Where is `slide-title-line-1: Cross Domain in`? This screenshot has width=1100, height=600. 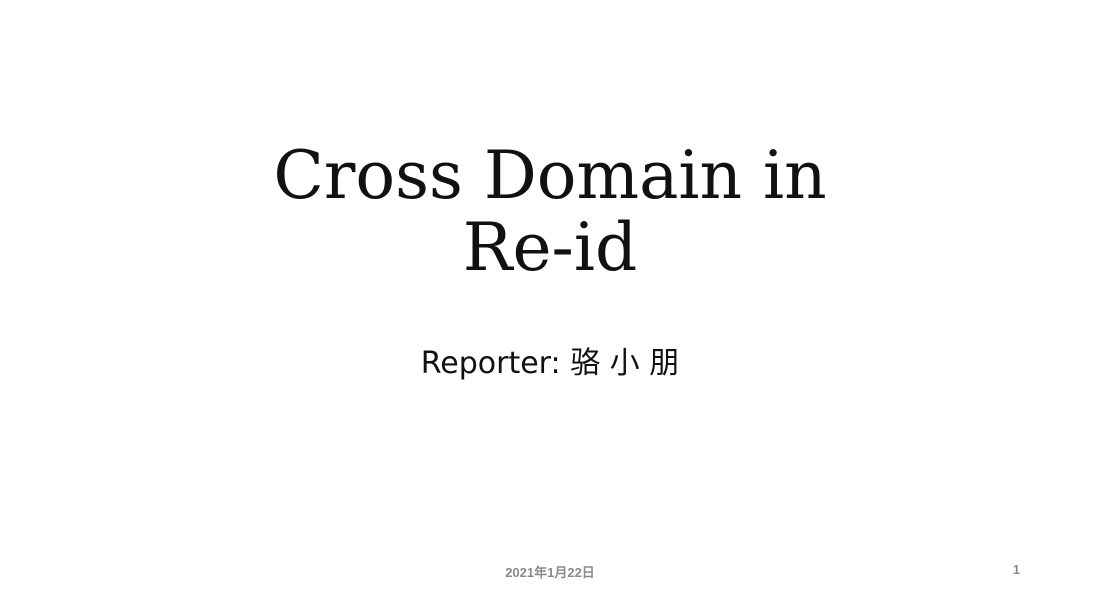 slide-title-line-1: Cross Domain in is located at coordinates (550, 175).